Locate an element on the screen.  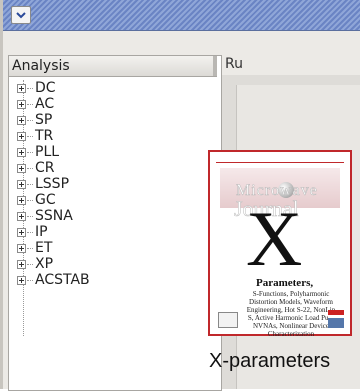
image-caption: X-parameters is located at coordinates (270, 361).